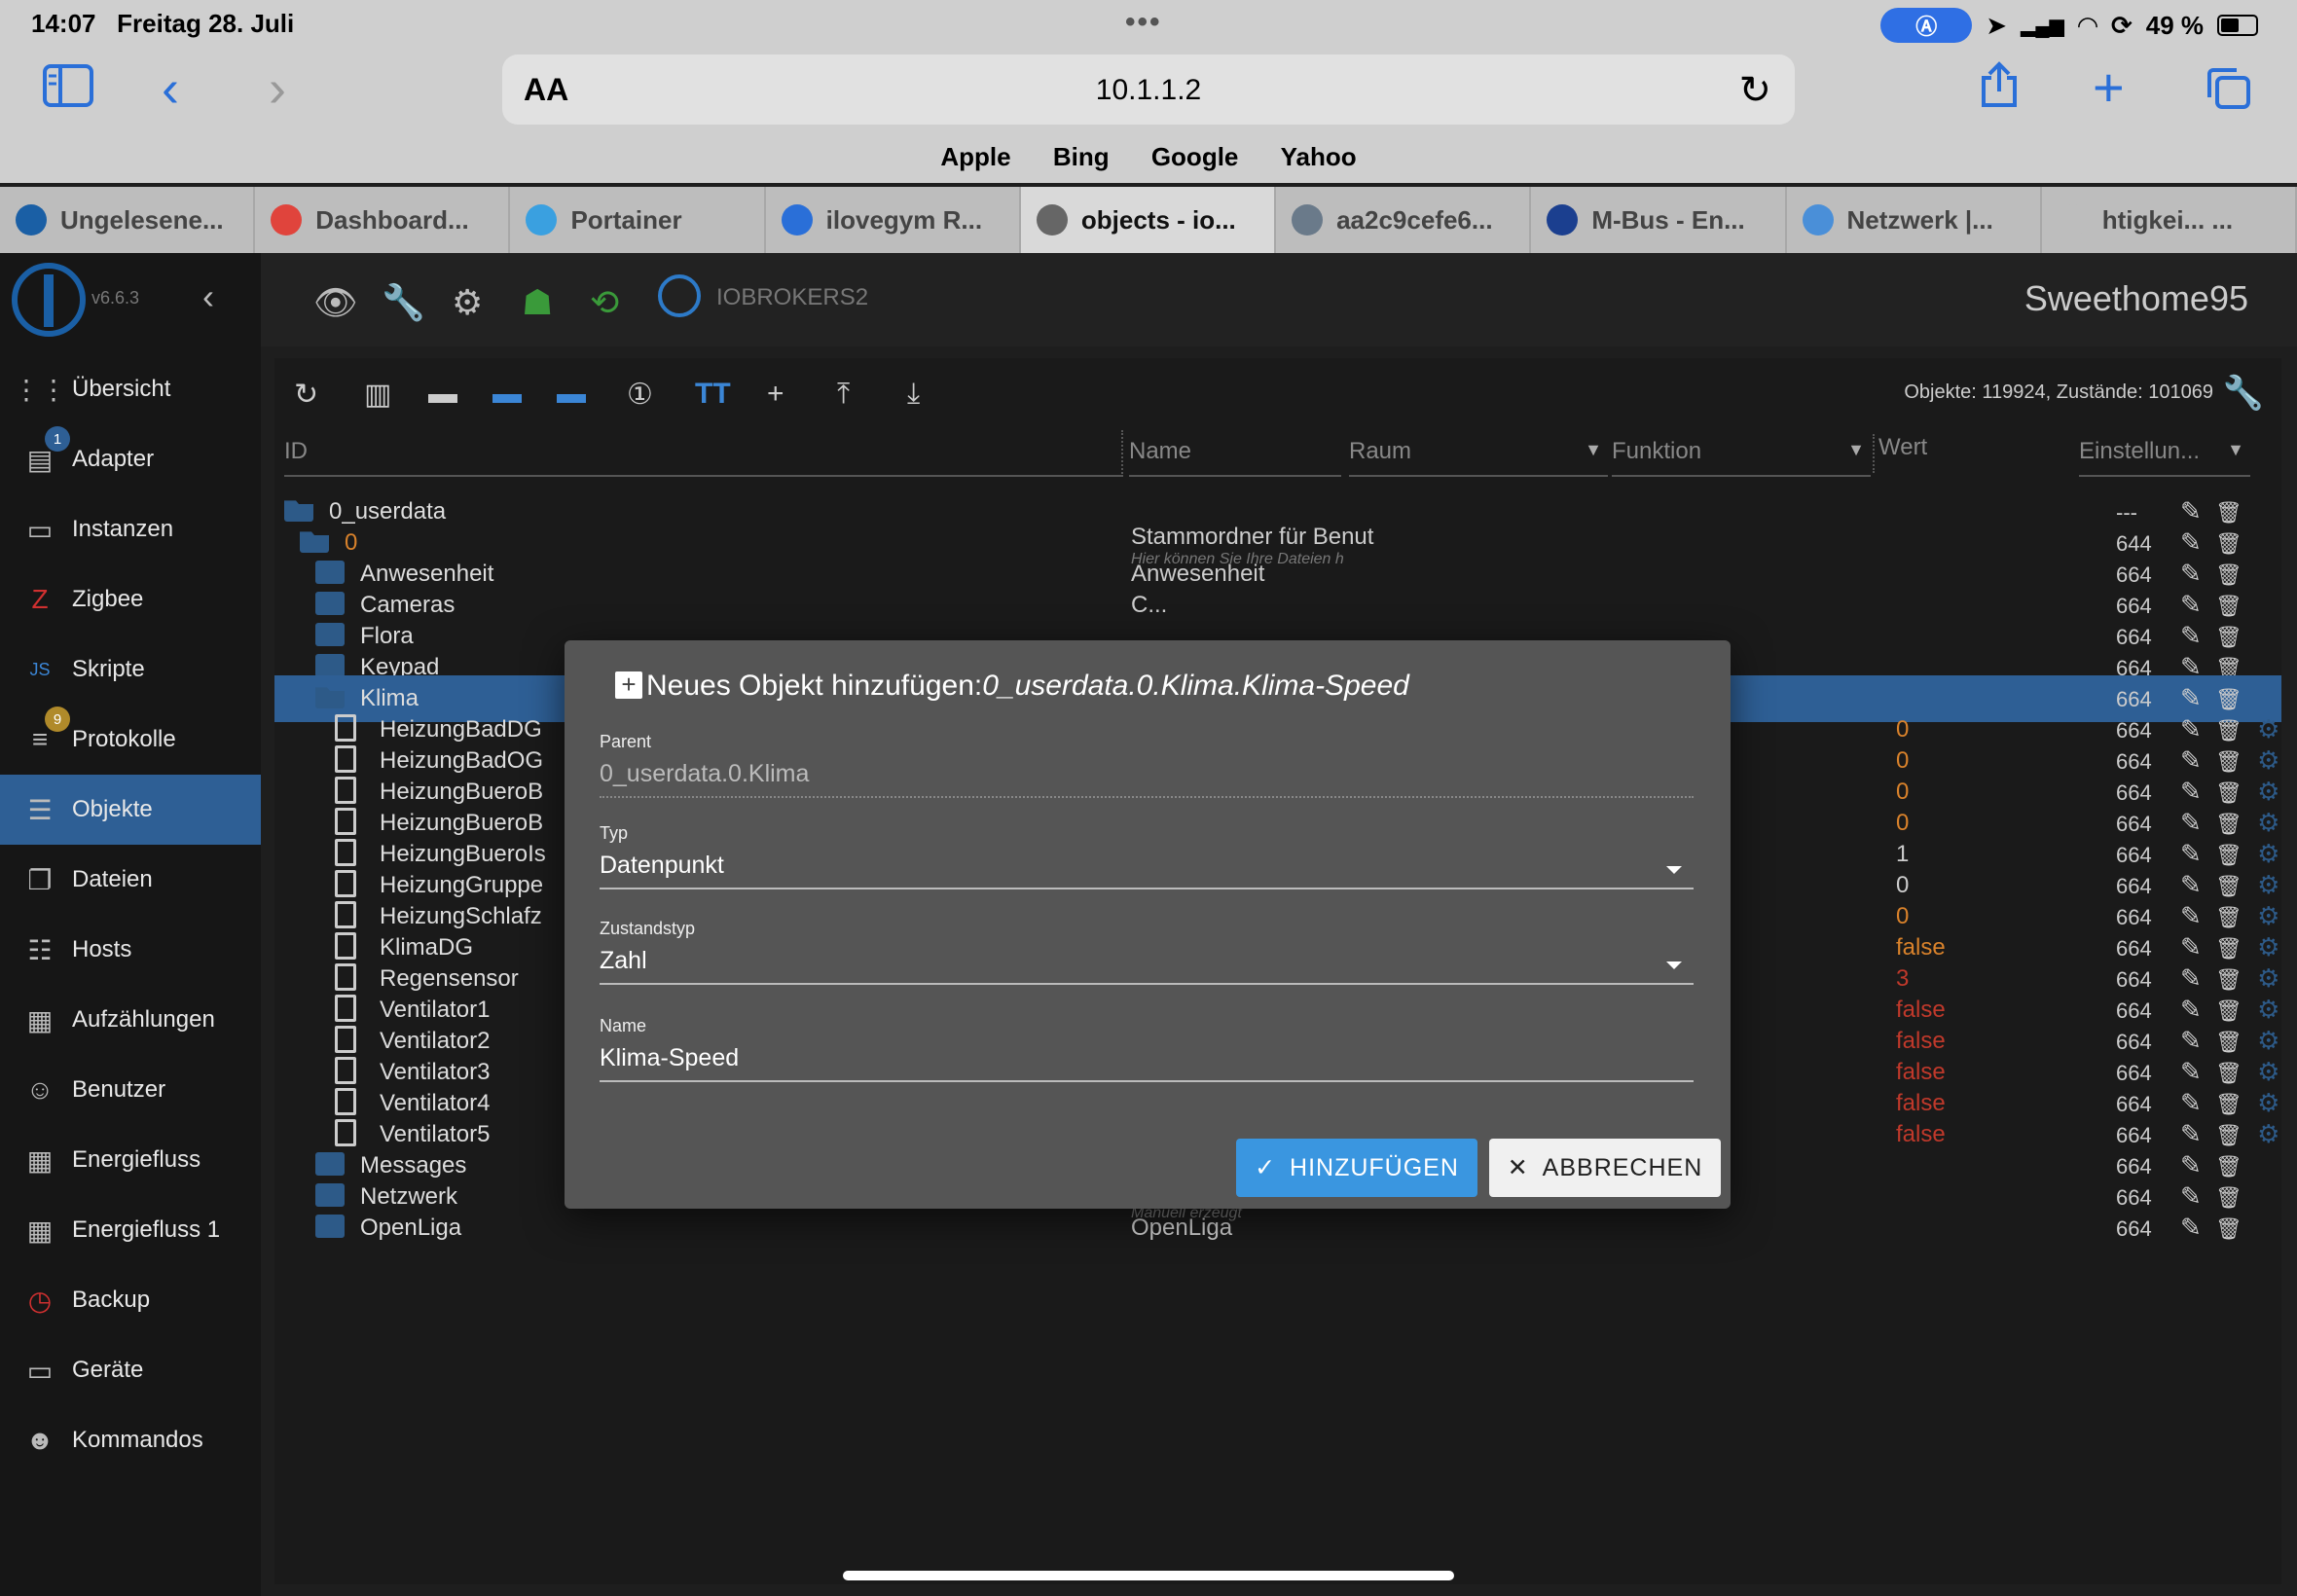 This screenshot has width=2297, height=1596. I want to click on columns-icon: ▥, so click(377, 395).